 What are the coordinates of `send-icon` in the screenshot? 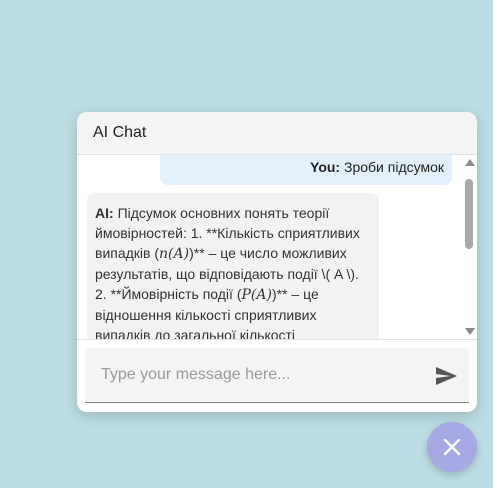 It's located at (446, 376).